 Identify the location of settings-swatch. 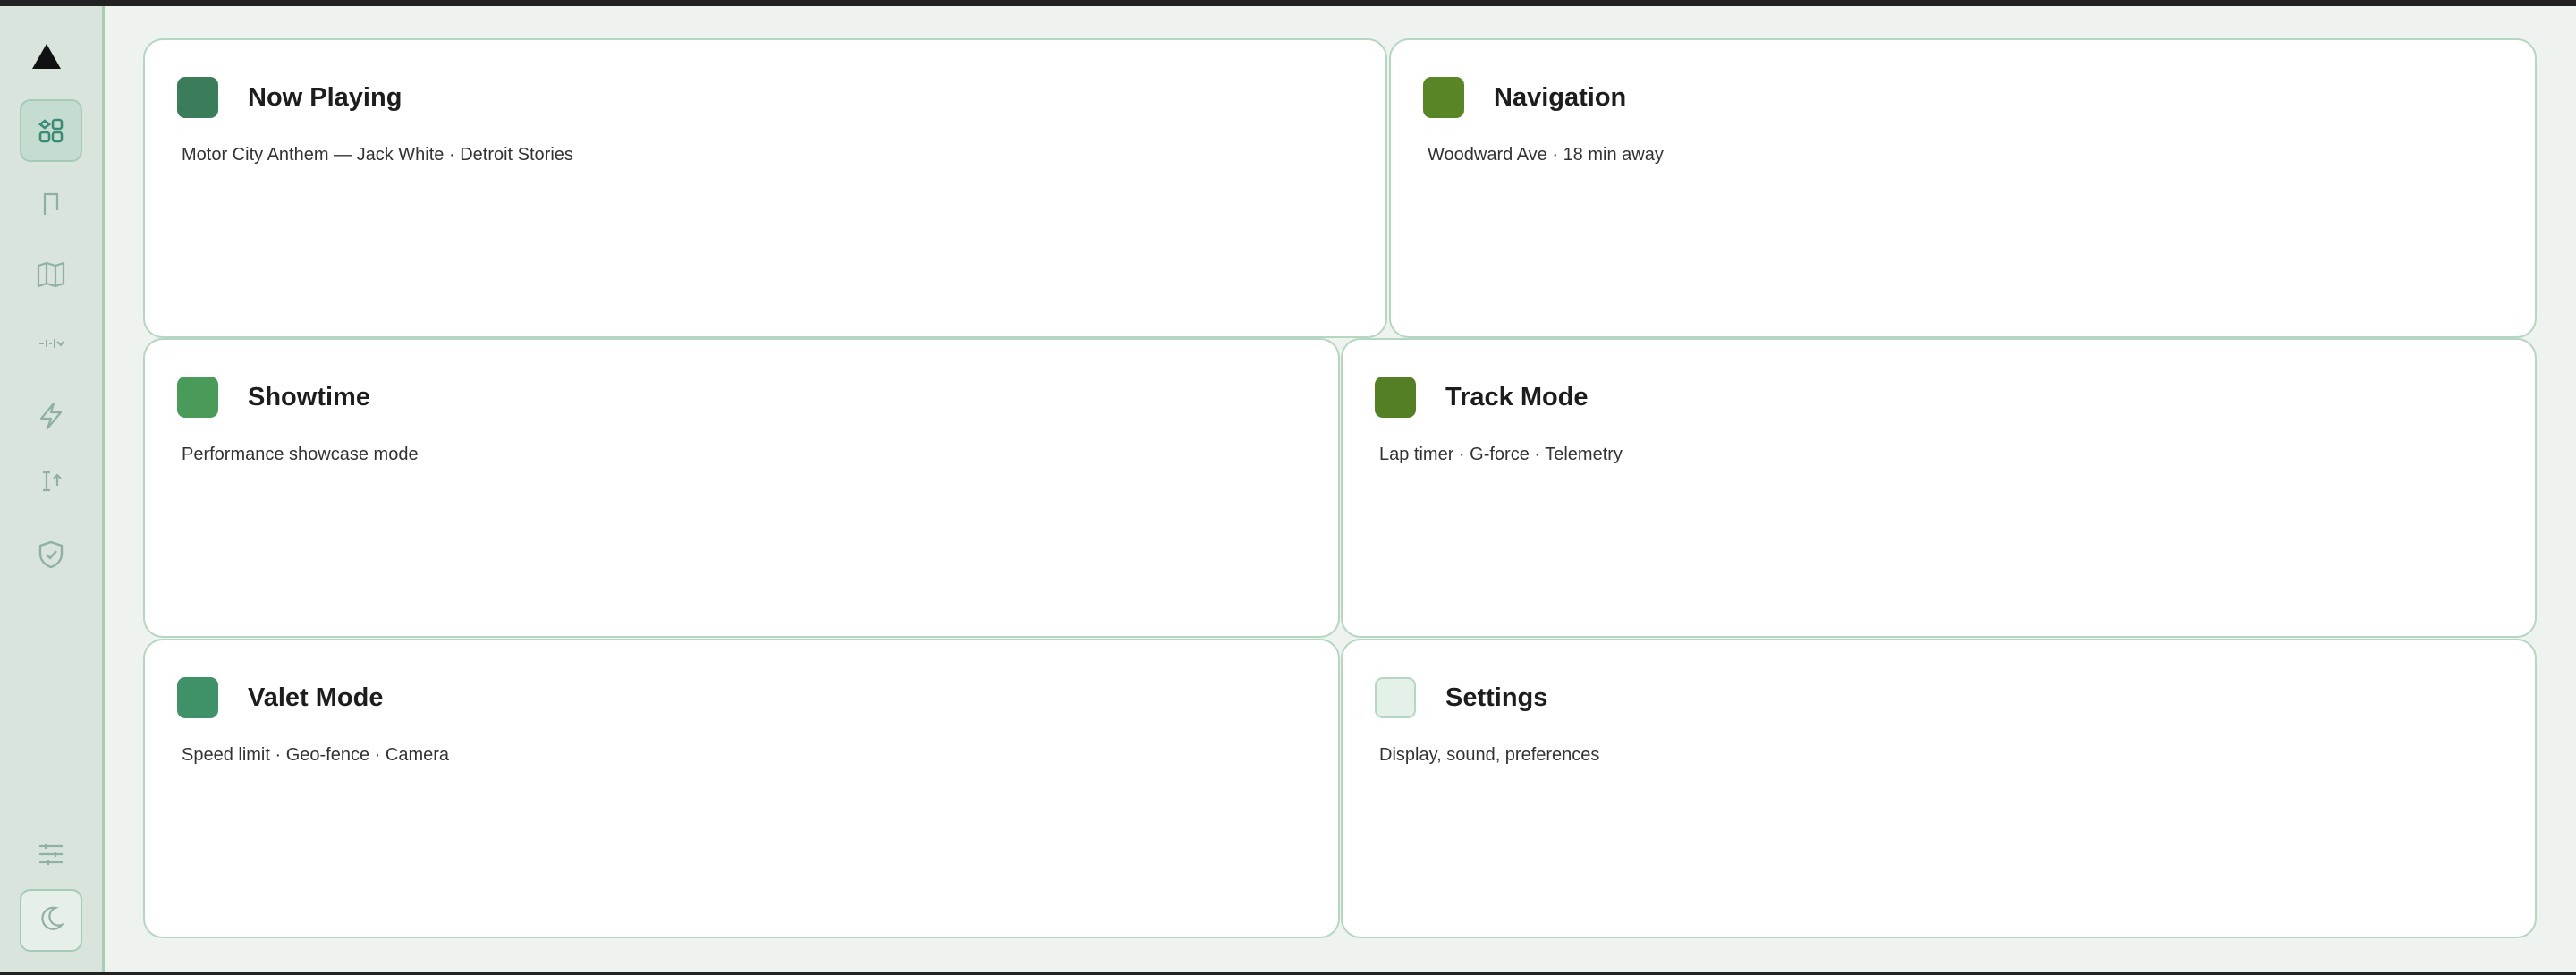
(1395, 697).